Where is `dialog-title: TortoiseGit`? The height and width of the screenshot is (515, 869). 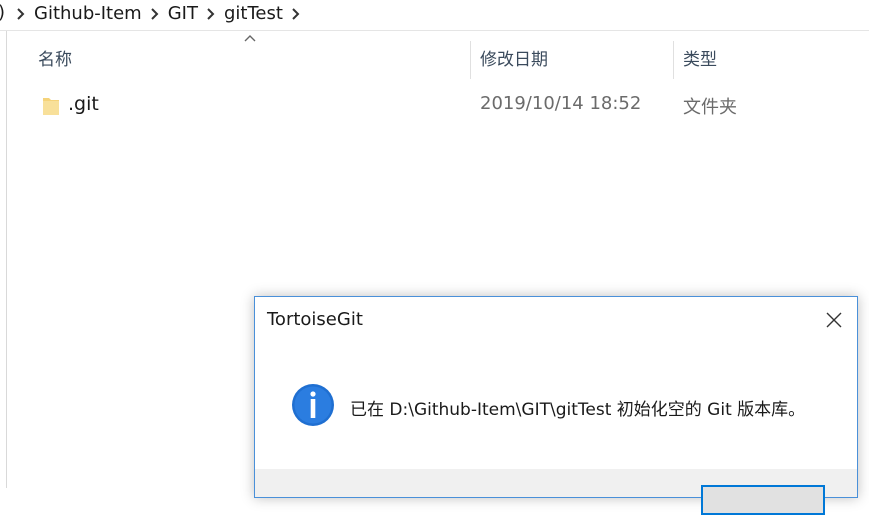
dialog-title: TortoiseGit is located at coordinates (315, 319).